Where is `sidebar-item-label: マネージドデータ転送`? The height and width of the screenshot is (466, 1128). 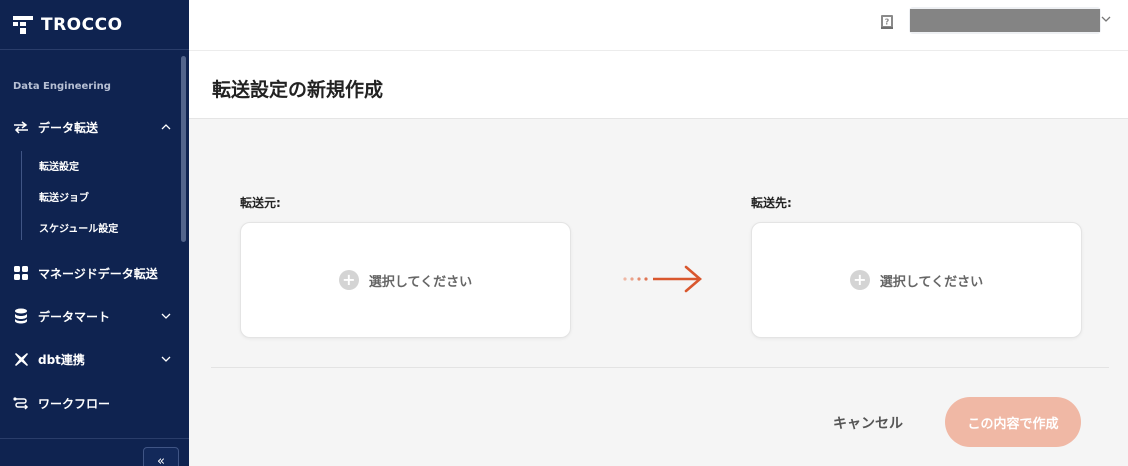 sidebar-item-label: マネージドデータ転送 is located at coordinates (98, 273).